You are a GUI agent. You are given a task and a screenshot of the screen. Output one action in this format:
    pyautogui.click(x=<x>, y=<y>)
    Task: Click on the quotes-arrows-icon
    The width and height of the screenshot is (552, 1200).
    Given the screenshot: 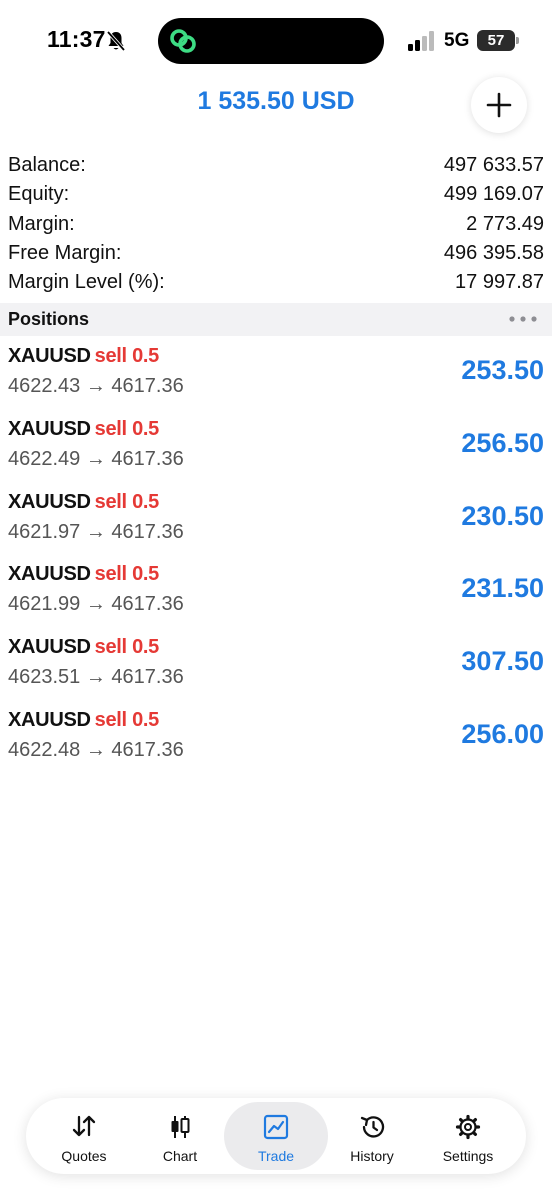 What is the action you would take?
    pyautogui.click(x=84, y=1126)
    